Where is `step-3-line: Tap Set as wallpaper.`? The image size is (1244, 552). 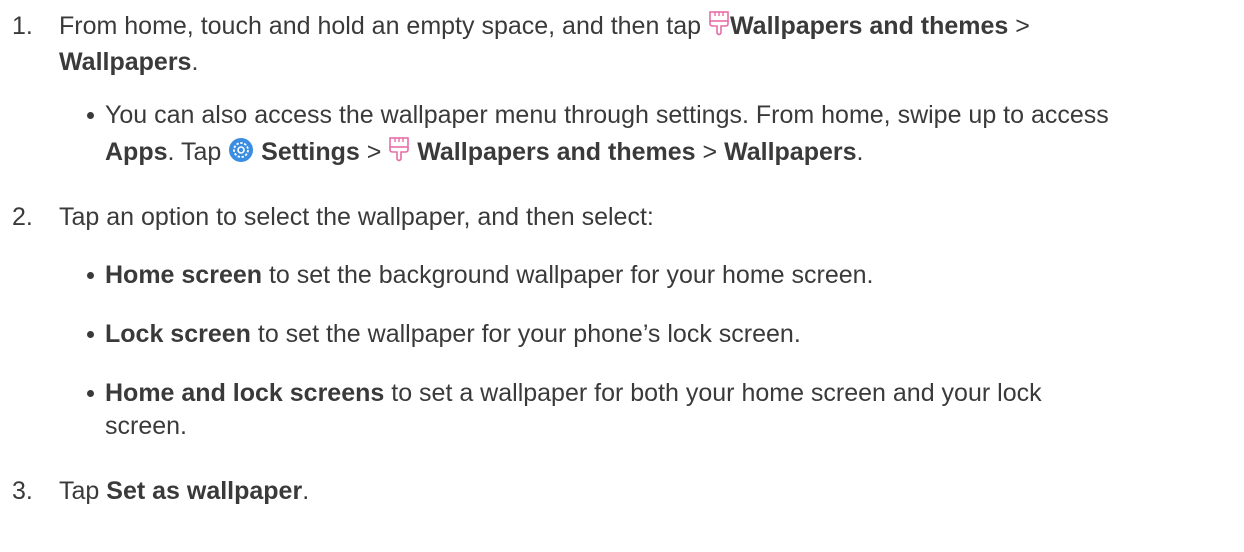
step-3-line: Tap Set as wallpaper. is located at coordinates (184, 491).